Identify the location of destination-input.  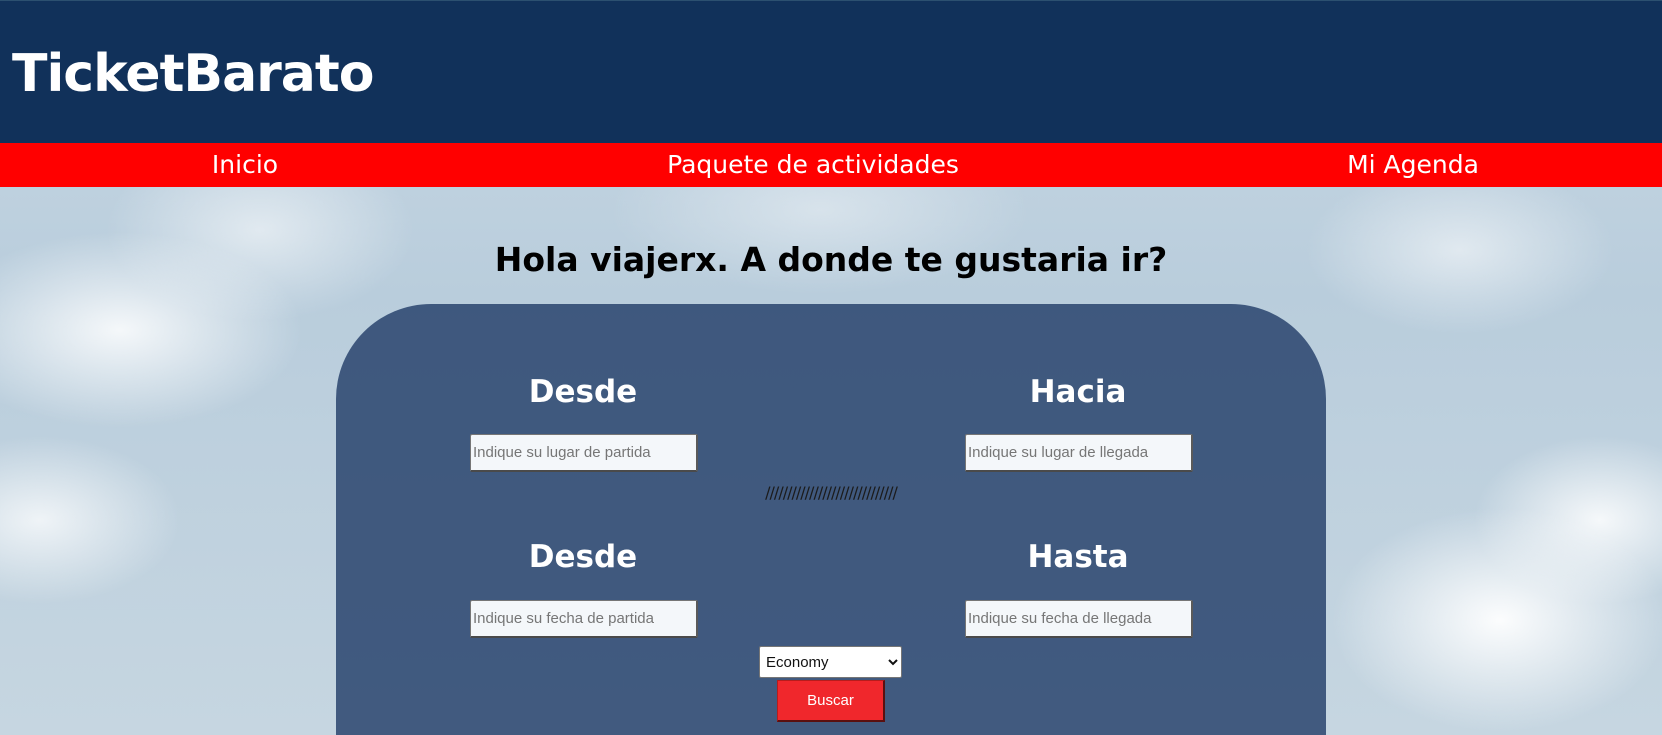
(1079, 453).